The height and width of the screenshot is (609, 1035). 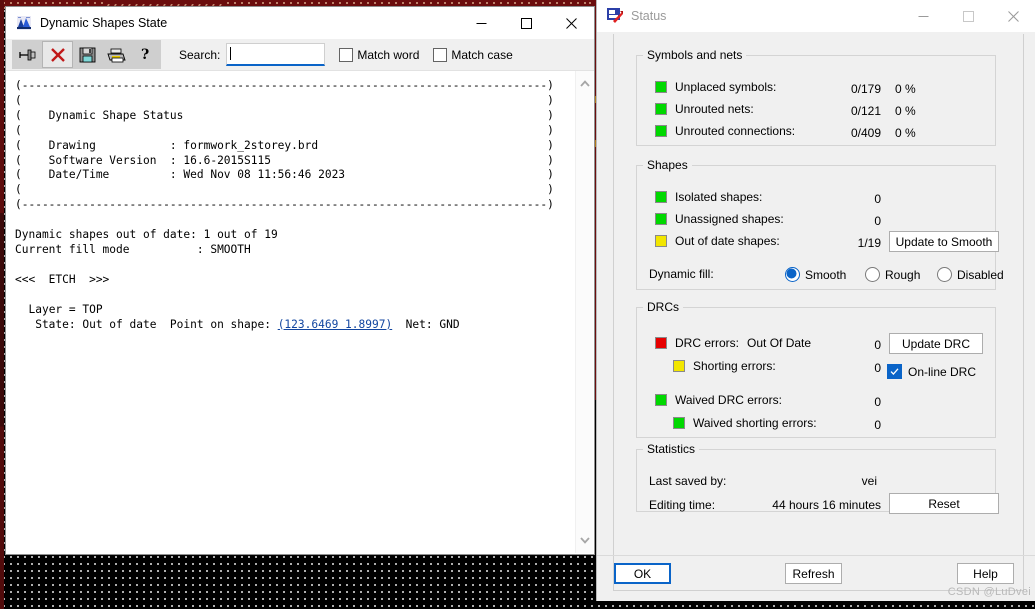 I want to click on unrouted-connections-row: Unrouted connections:, so click(x=725, y=131).